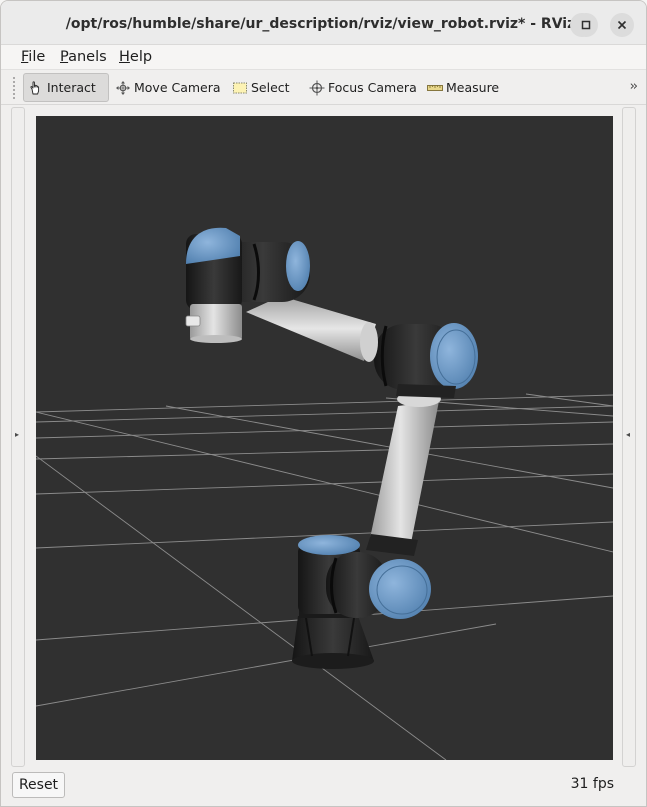  I want to click on upper-arm-link, so click(312, 329).